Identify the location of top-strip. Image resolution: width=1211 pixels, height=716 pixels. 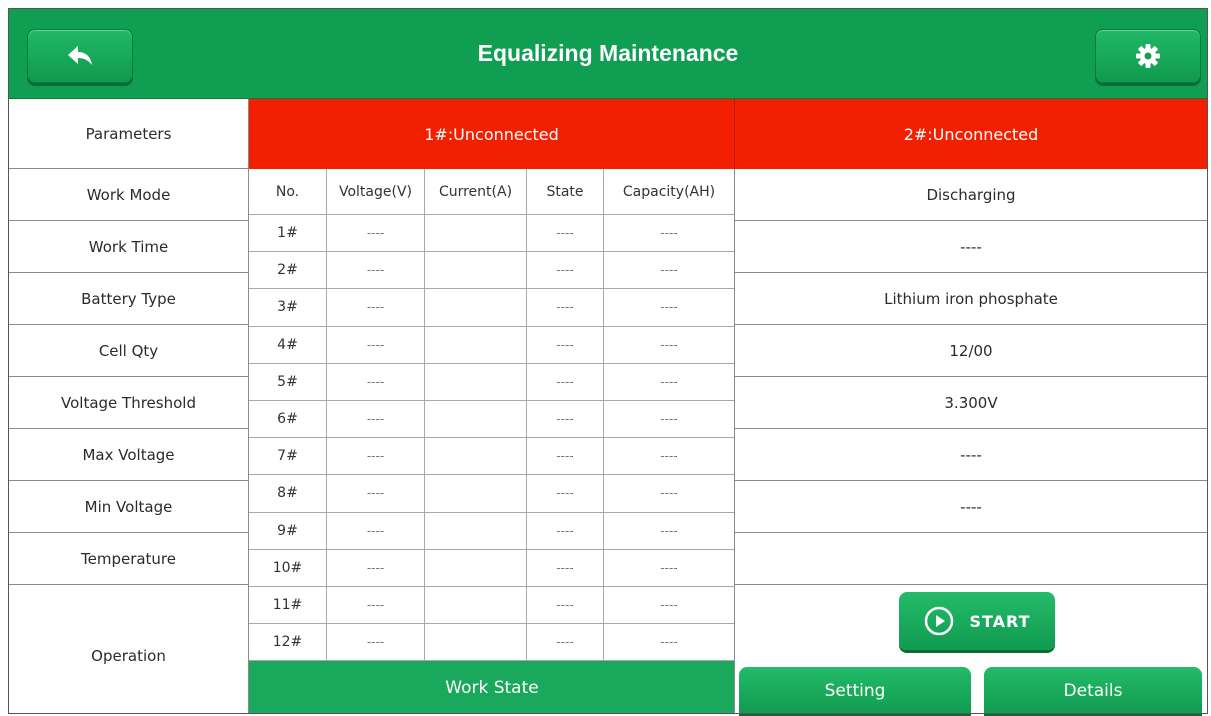
(605, 4).